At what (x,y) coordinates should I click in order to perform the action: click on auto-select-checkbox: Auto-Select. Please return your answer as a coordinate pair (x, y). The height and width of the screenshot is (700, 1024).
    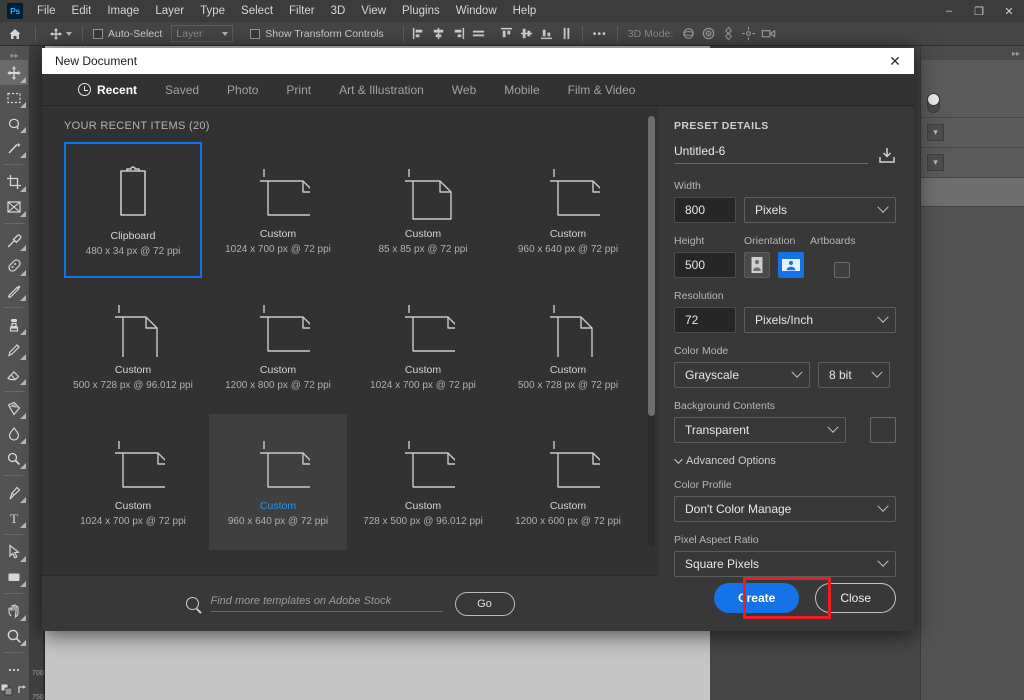
    Looking at the image, I should click on (127, 34).